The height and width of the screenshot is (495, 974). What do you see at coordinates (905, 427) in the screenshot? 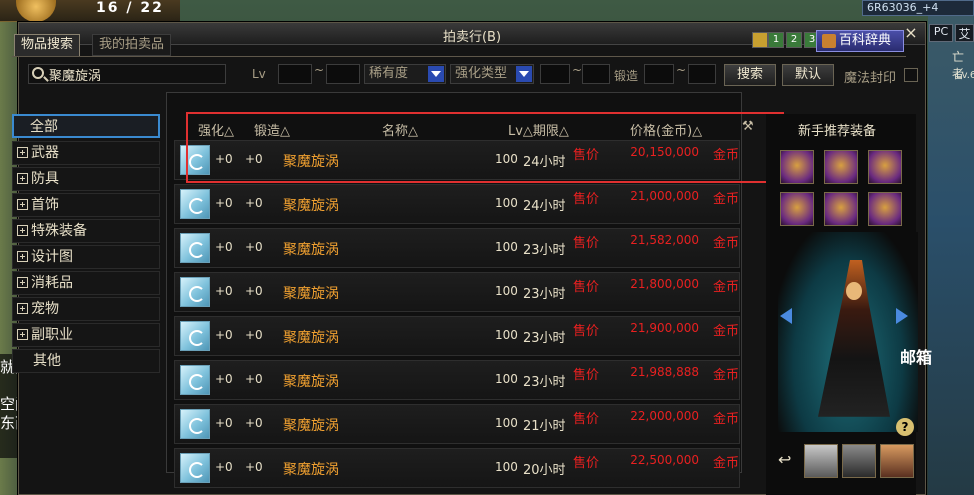
I see `help-icon: ?` at bounding box center [905, 427].